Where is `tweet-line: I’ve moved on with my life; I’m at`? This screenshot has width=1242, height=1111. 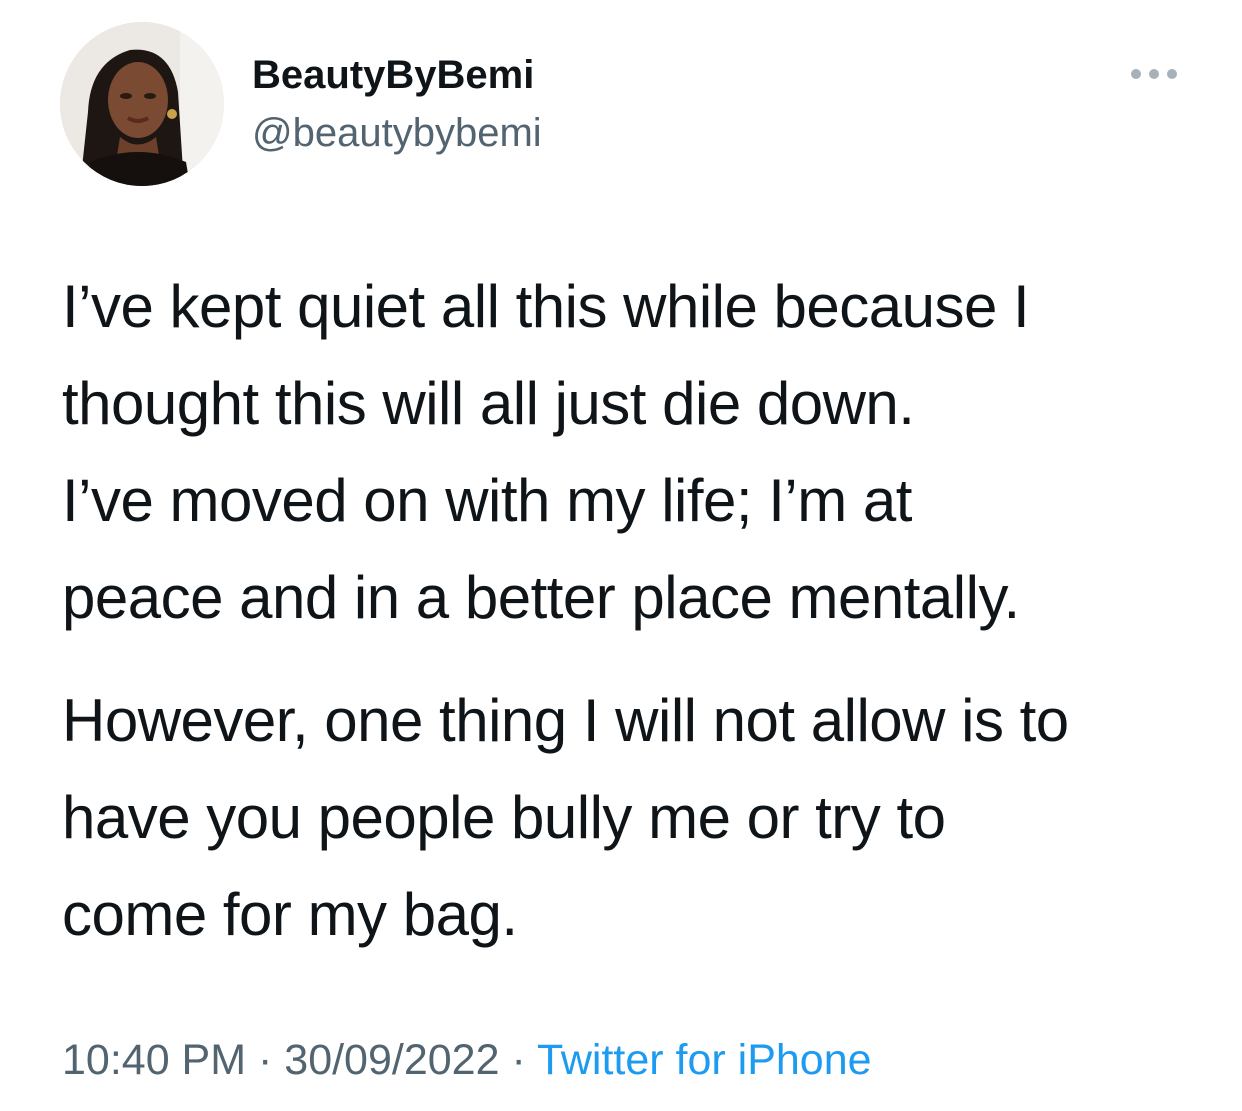 tweet-line: I’ve moved on with my life; I’m at is located at coordinates (487, 500).